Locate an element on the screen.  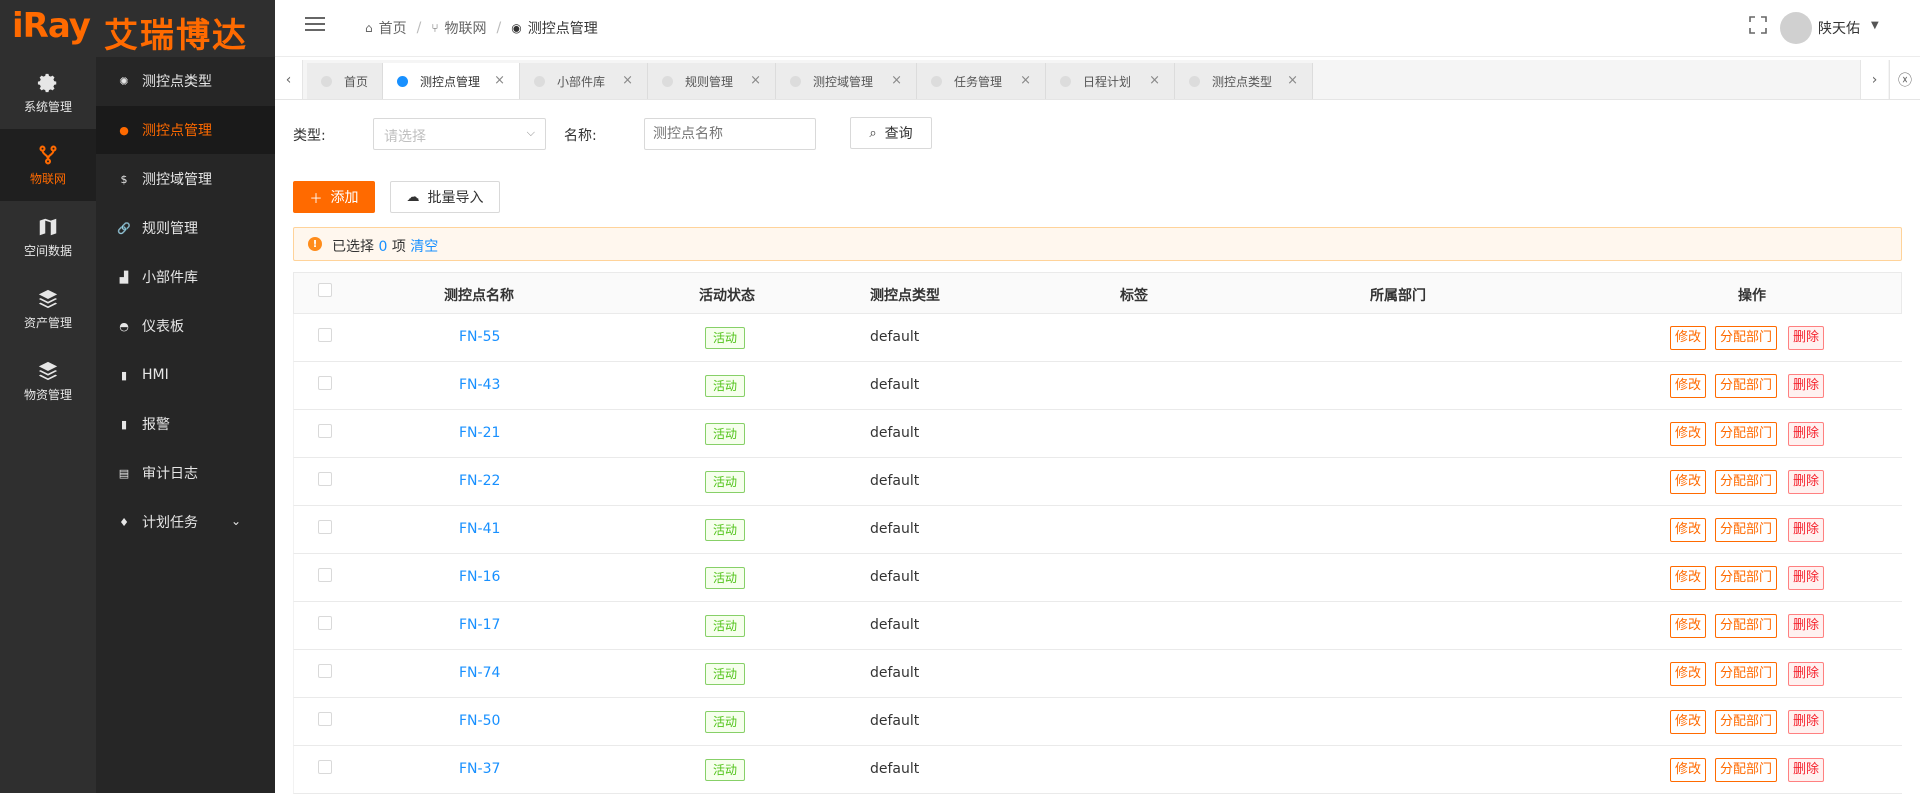
table-row: FN-43 活动 default 修改 分配部门 删除 is located at coordinates (1097, 386).